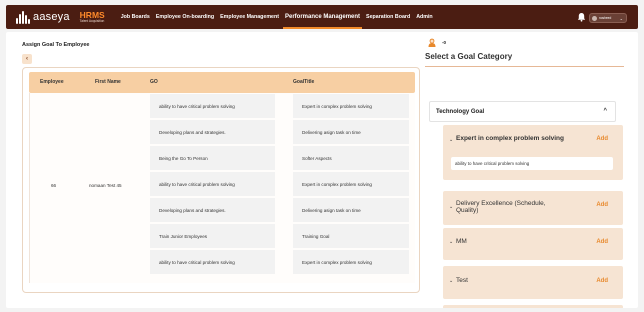 Image resolution: width=644 pixels, height=312 pixels. I want to click on category-technology-goal: Technology Goal ^, so click(522, 111).